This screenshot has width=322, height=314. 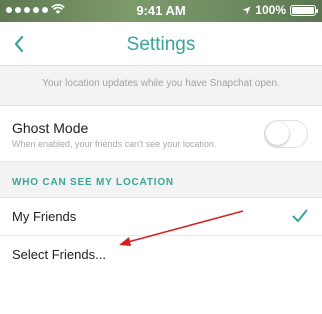 I want to click on option-my-friends: My Friends, so click(x=161, y=217).